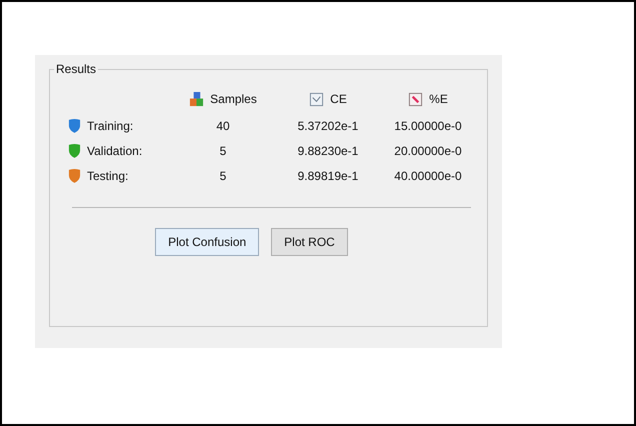 Image resolution: width=636 pixels, height=426 pixels. What do you see at coordinates (107, 175) in the screenshot?
I see `row-label: Testing:` at bounding box center [107, 175].